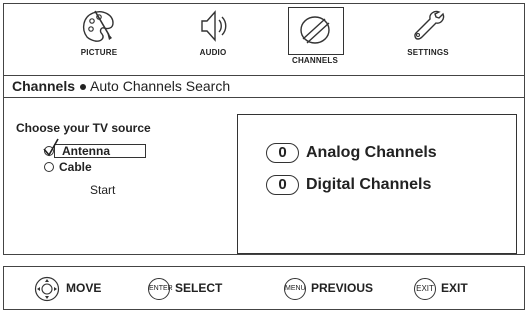 Image resolution: width=530 pixels, height=312 pixels. Describe the element at coordinates (295, 288) in the screenshot. I see `menu-key-icon: MENU` at that location.